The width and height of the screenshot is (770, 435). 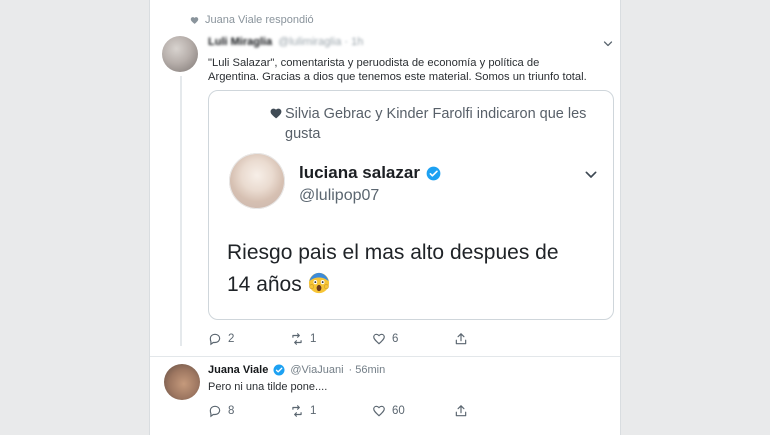 I want to click on tweet-header: Juana Viale @ViaJuani · 56min, so click(x=296, y=370).